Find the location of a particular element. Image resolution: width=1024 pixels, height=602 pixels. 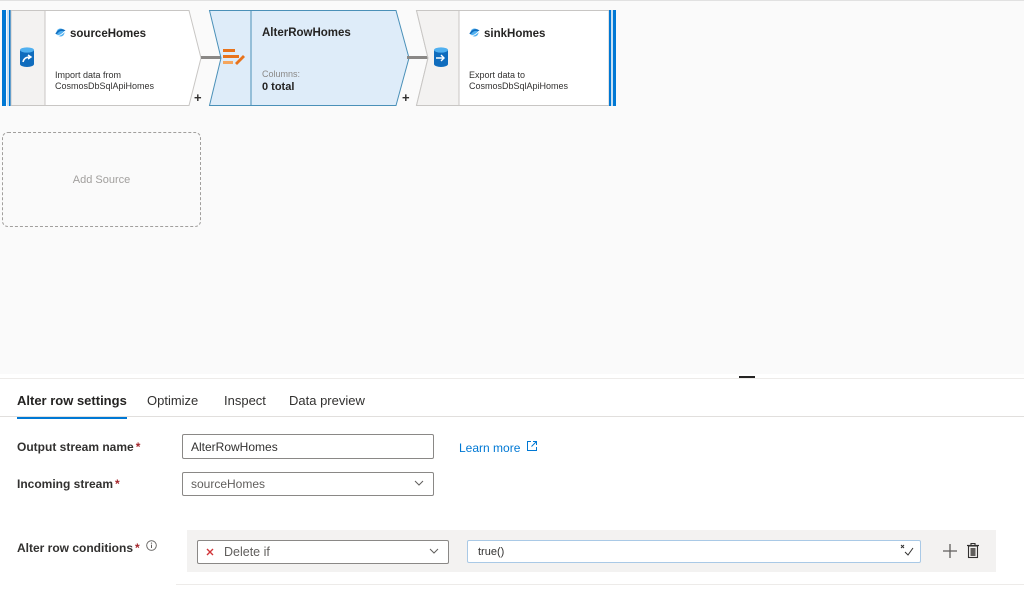

learn-more-link: Learn more is located at coordinates (498, 447).